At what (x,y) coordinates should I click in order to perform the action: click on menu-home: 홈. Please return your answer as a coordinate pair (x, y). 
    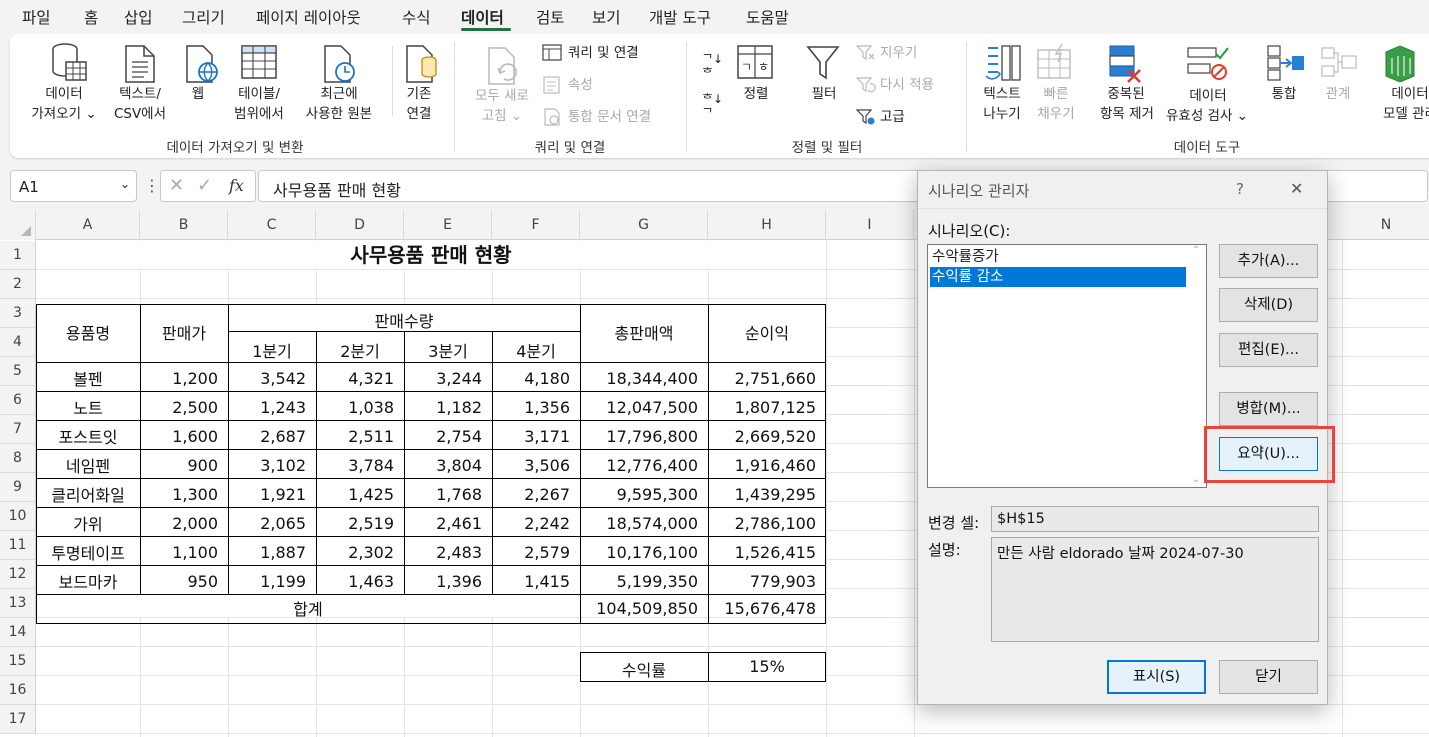
    Looking at the image, I should click on (91, 17).